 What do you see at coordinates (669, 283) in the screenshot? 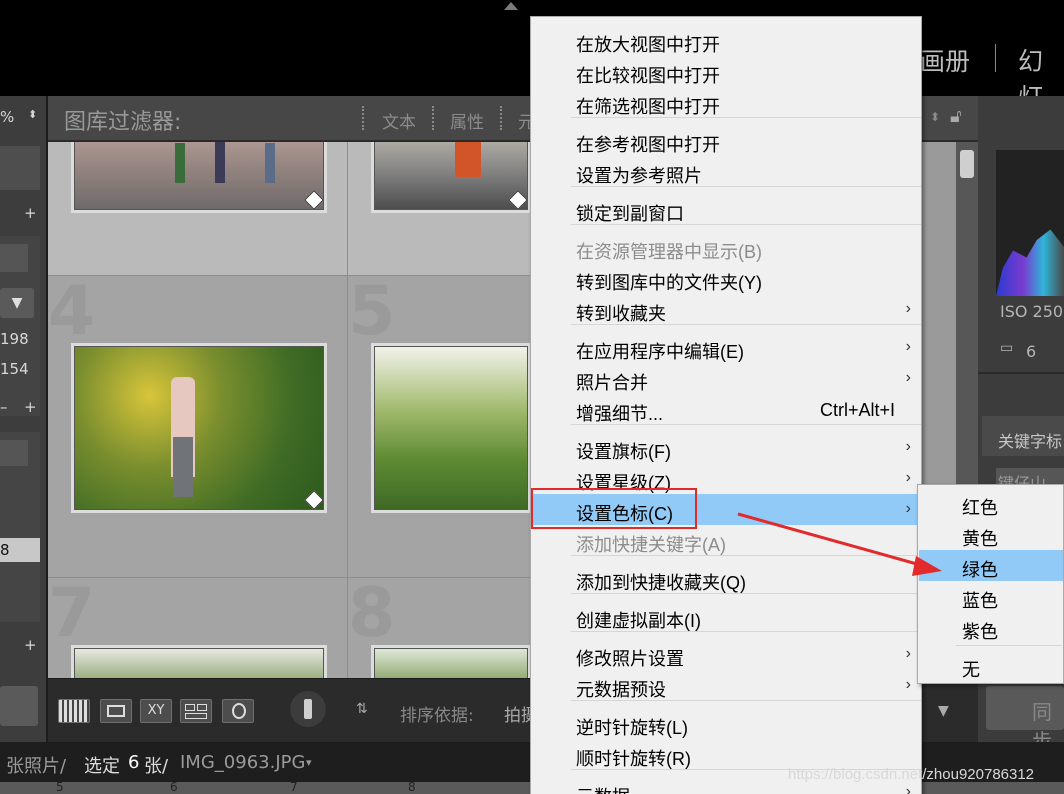
I see `context-menu-item-label: 转到图库中的文件夹(Y)` at bounding box center [669, 283].